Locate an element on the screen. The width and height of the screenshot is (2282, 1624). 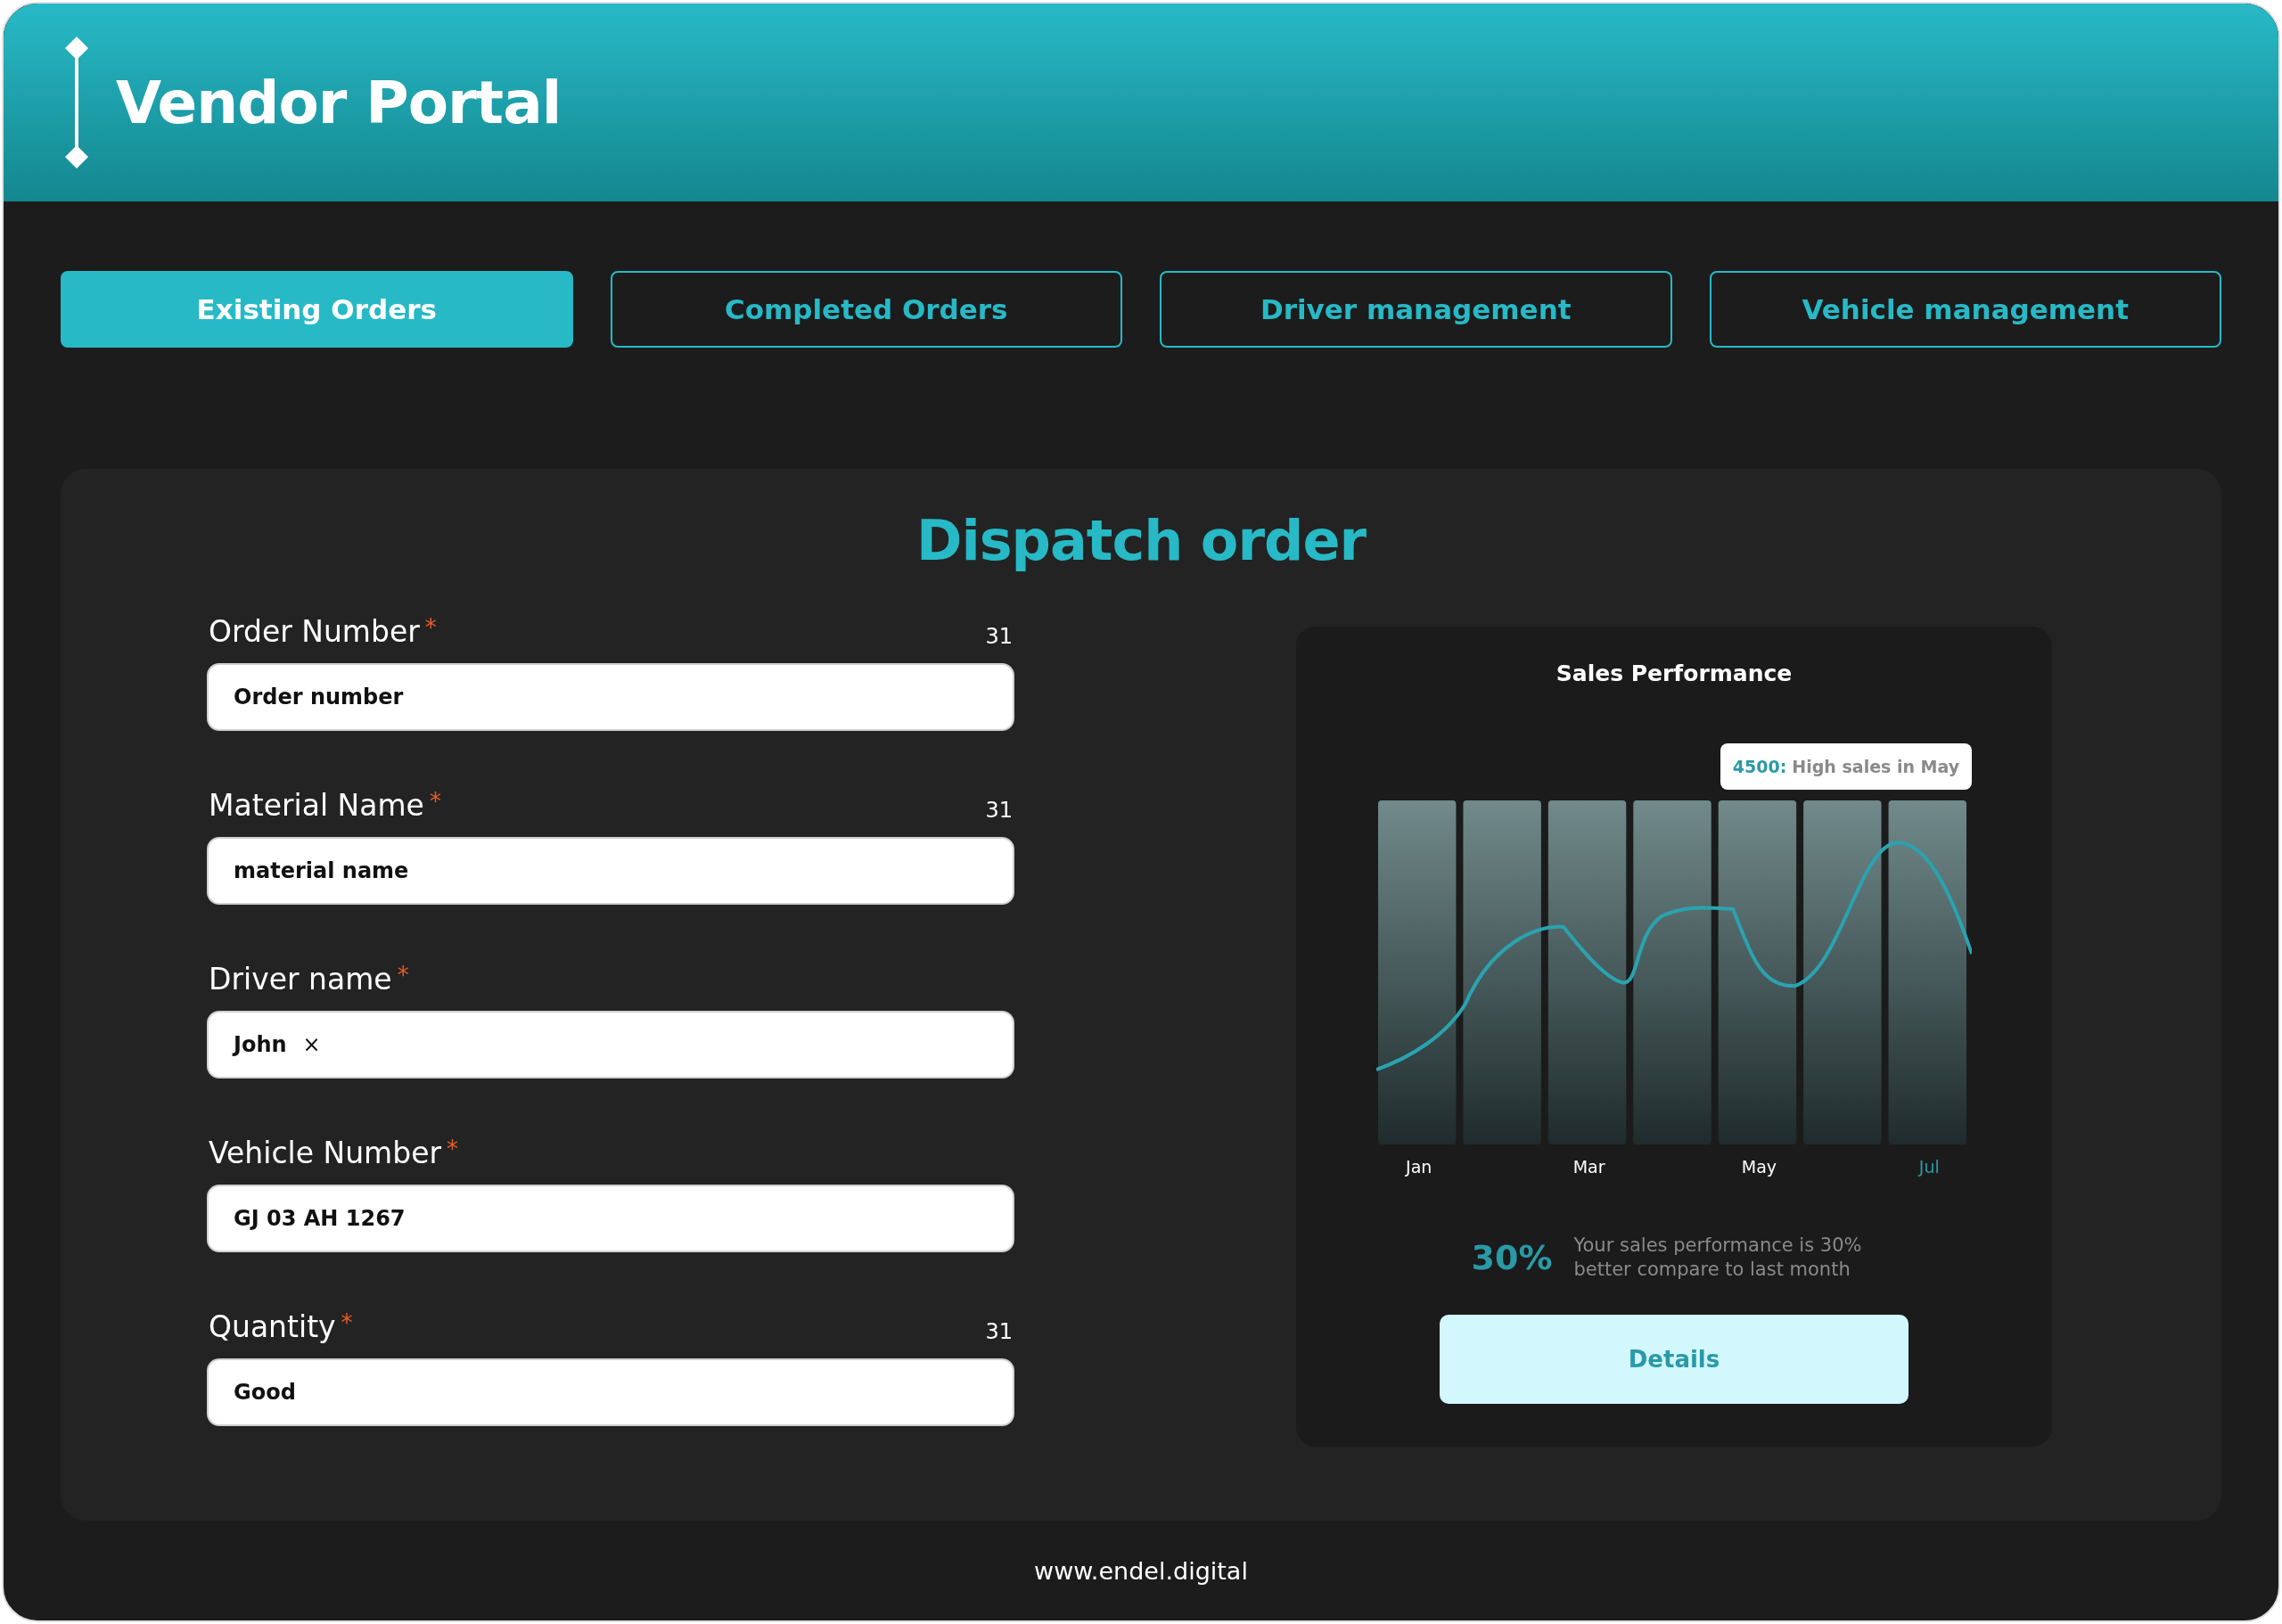
month-label: Jul is located at coordinates (1929, 1167).